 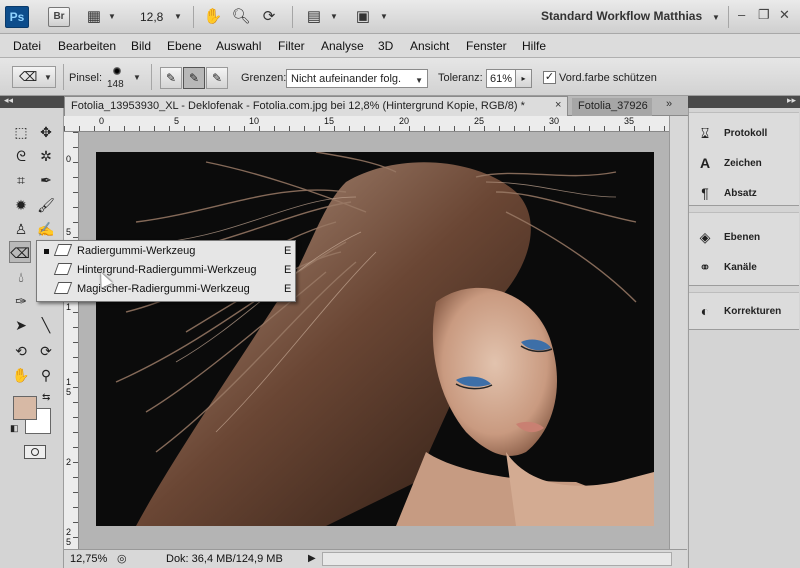 What do you see at coordinates (429, 46) in the screenshot?
I see `menu-ansicht: Ansicht` at bounding box center [429, 46].